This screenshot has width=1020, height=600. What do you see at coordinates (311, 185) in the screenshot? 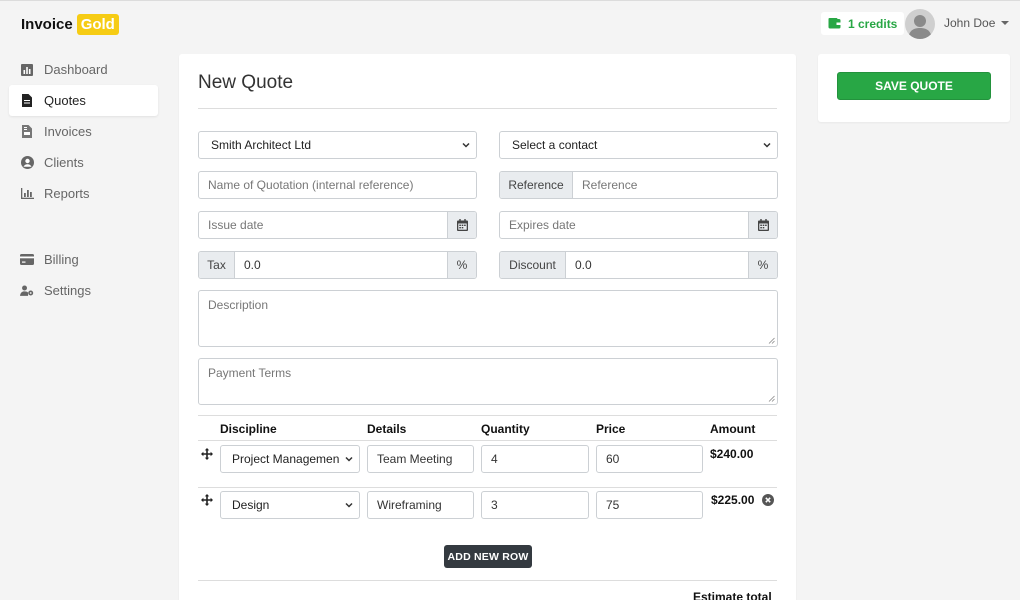
I see `quotation-name-placeholder: Name of Quotation (internal reference)` at bounding box center [311, 185].